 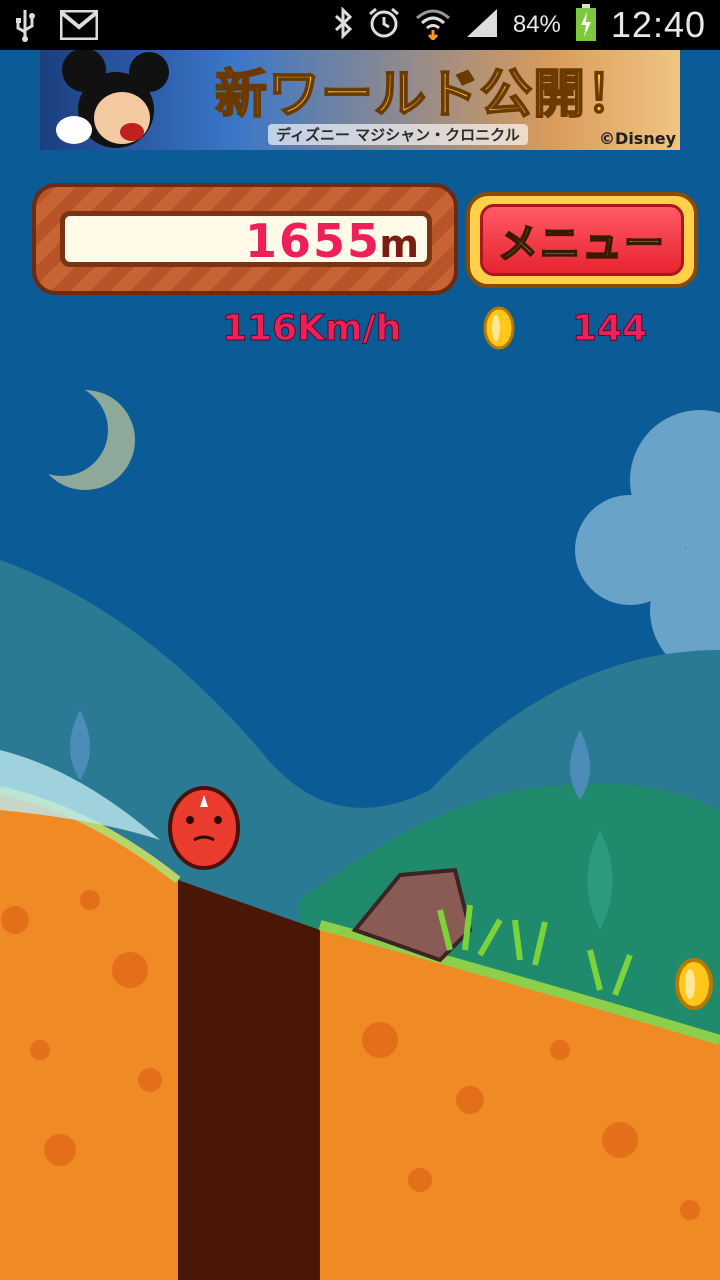 What do you see at coordinates (75, 437) in the screenshot?
I see `moon-icon` at bounding box center [75, 437].